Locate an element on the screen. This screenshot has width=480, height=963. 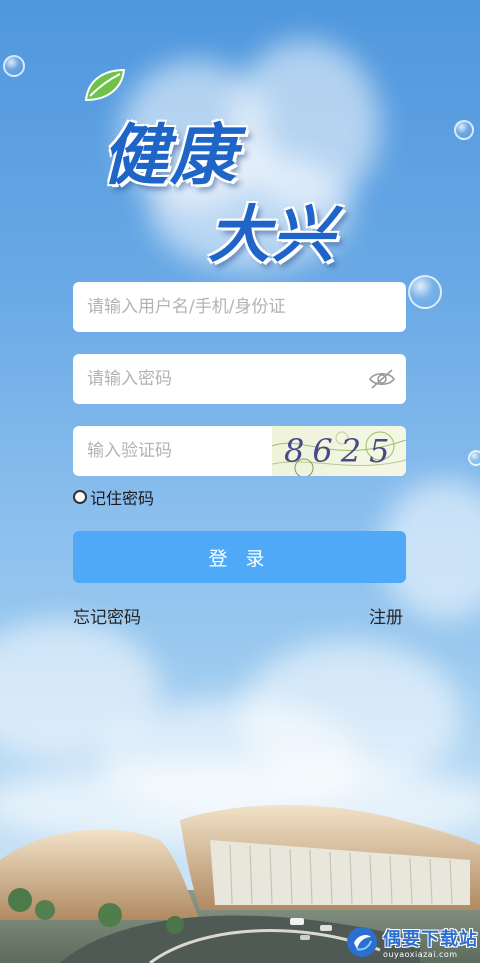
leaf-icon is located at coordinates (105, 85).